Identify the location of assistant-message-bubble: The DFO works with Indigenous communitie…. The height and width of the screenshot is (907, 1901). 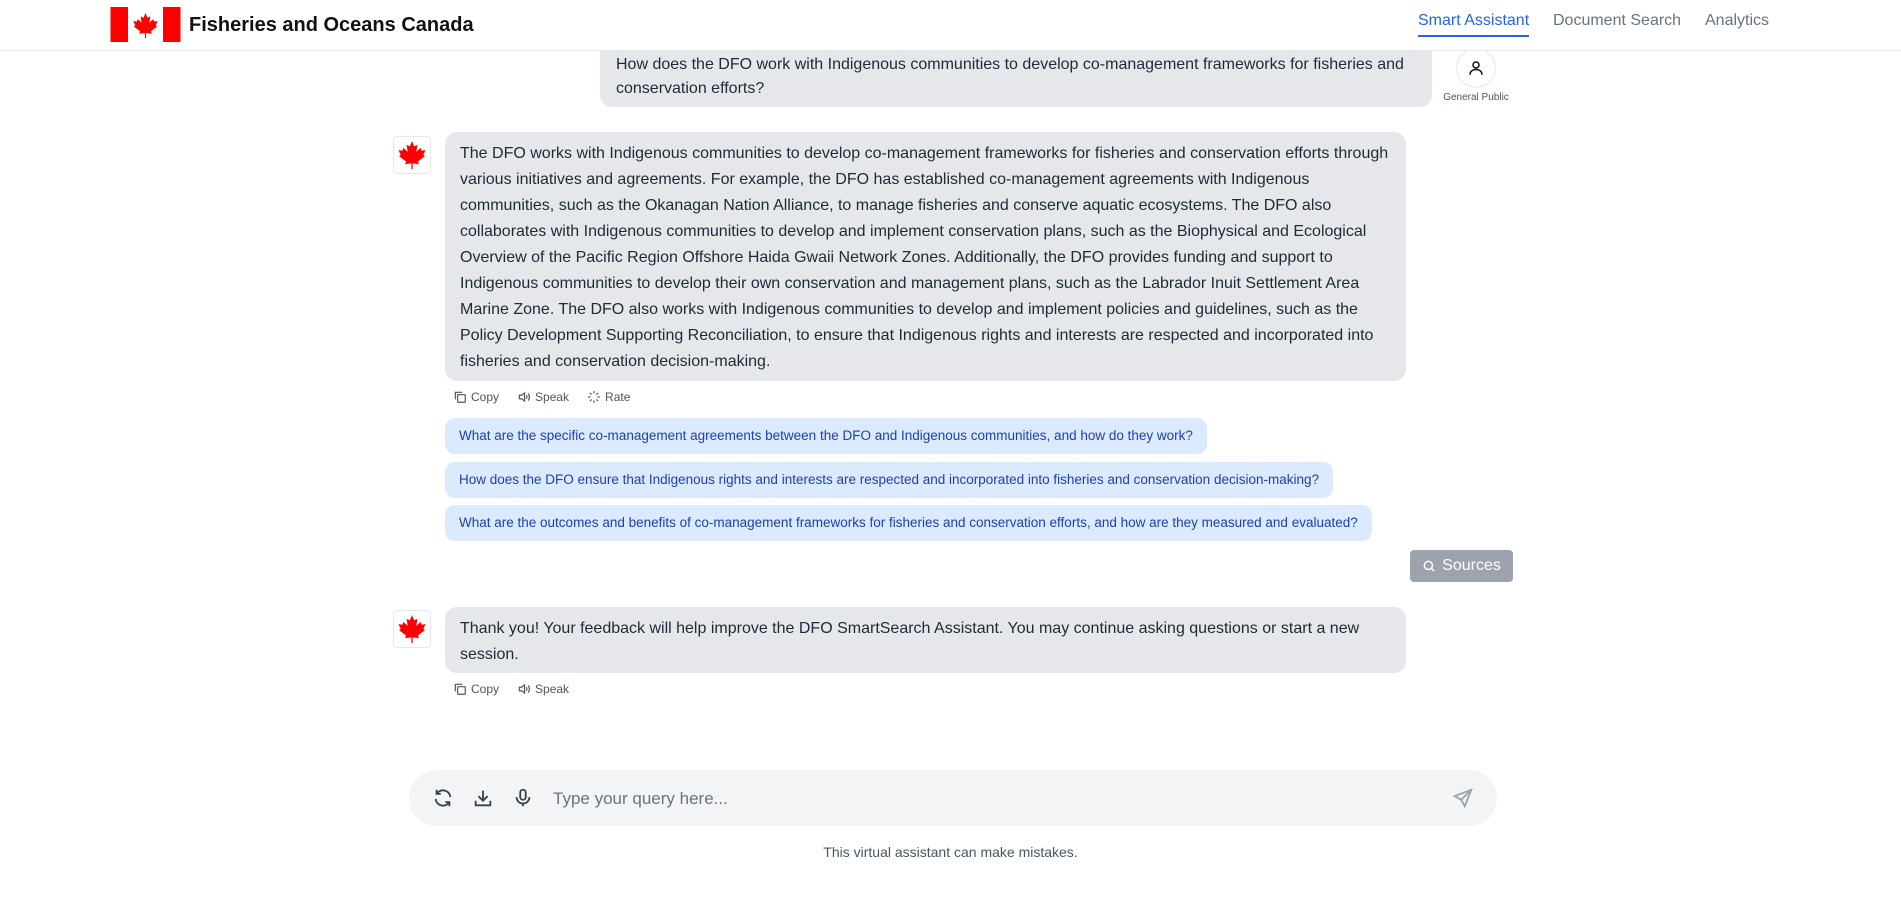
(925, 256).